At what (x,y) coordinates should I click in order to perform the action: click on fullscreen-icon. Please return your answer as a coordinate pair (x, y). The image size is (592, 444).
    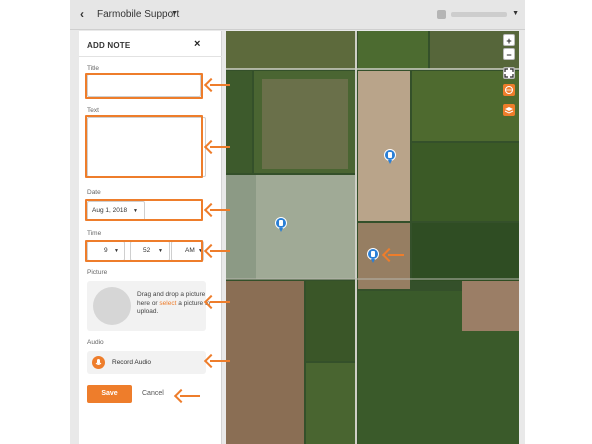
    Looking at the image, I should click on (509, 73).